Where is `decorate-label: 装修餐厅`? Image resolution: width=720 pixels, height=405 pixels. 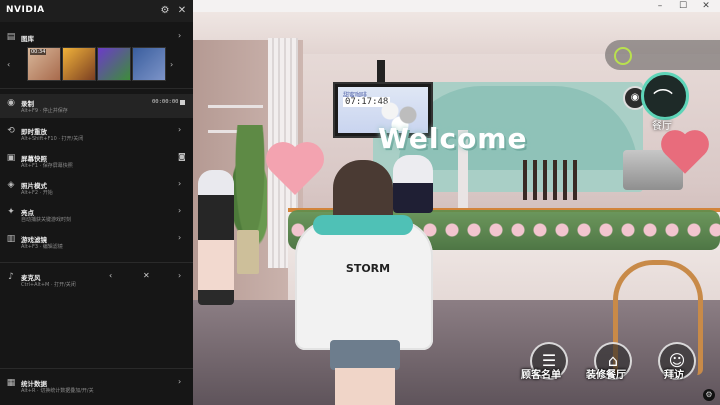 decorate-label: 装修餐厅 is located at coordinates (606, 375).